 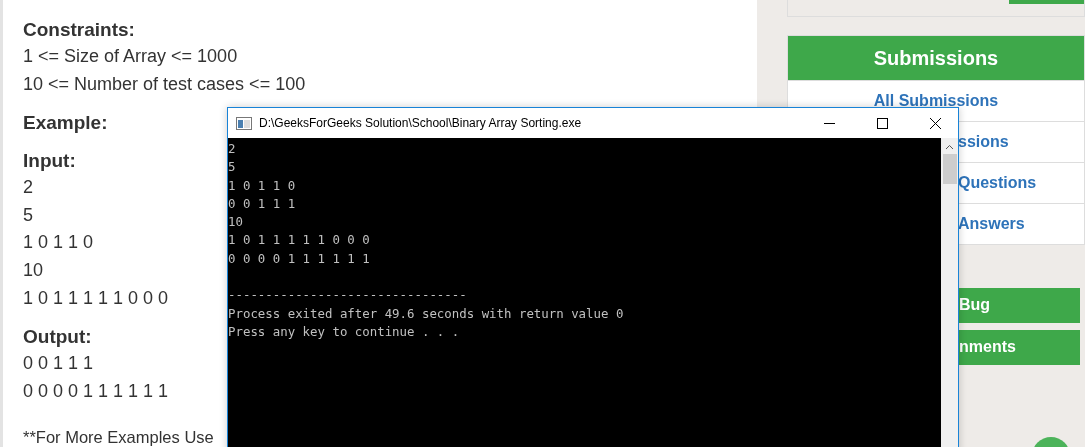 I want to click on maximize-icon, so click(x=882, y=123).